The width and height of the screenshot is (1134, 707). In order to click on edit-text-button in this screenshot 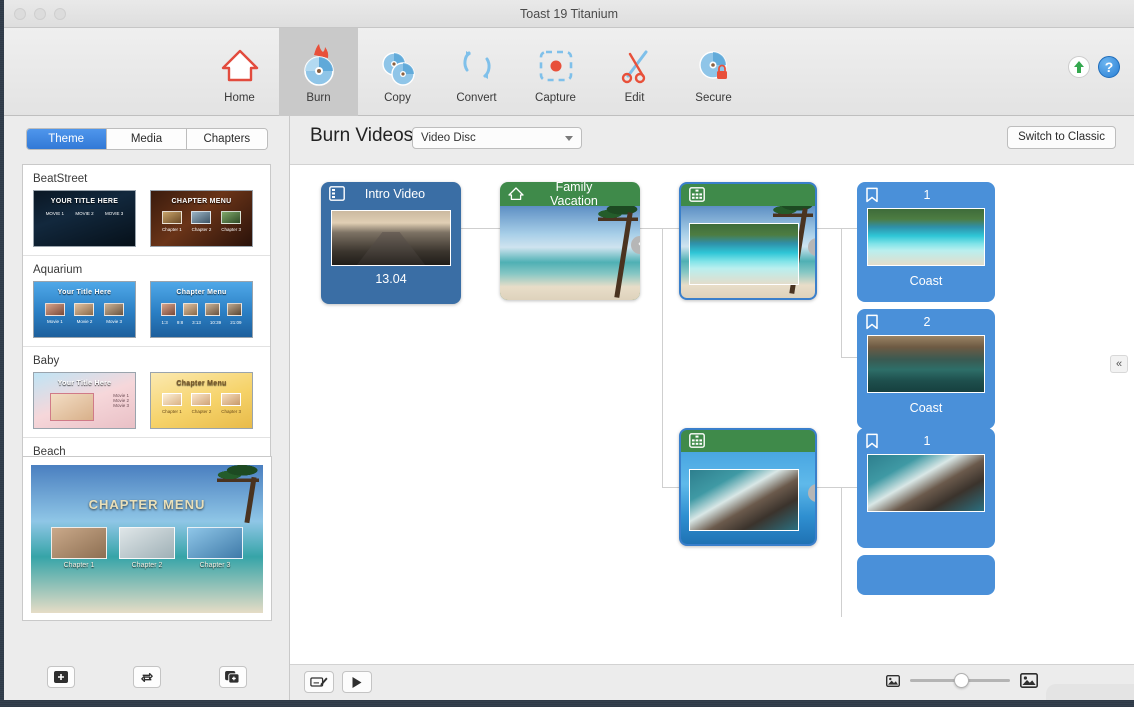, I will do `click(319, 682)`.